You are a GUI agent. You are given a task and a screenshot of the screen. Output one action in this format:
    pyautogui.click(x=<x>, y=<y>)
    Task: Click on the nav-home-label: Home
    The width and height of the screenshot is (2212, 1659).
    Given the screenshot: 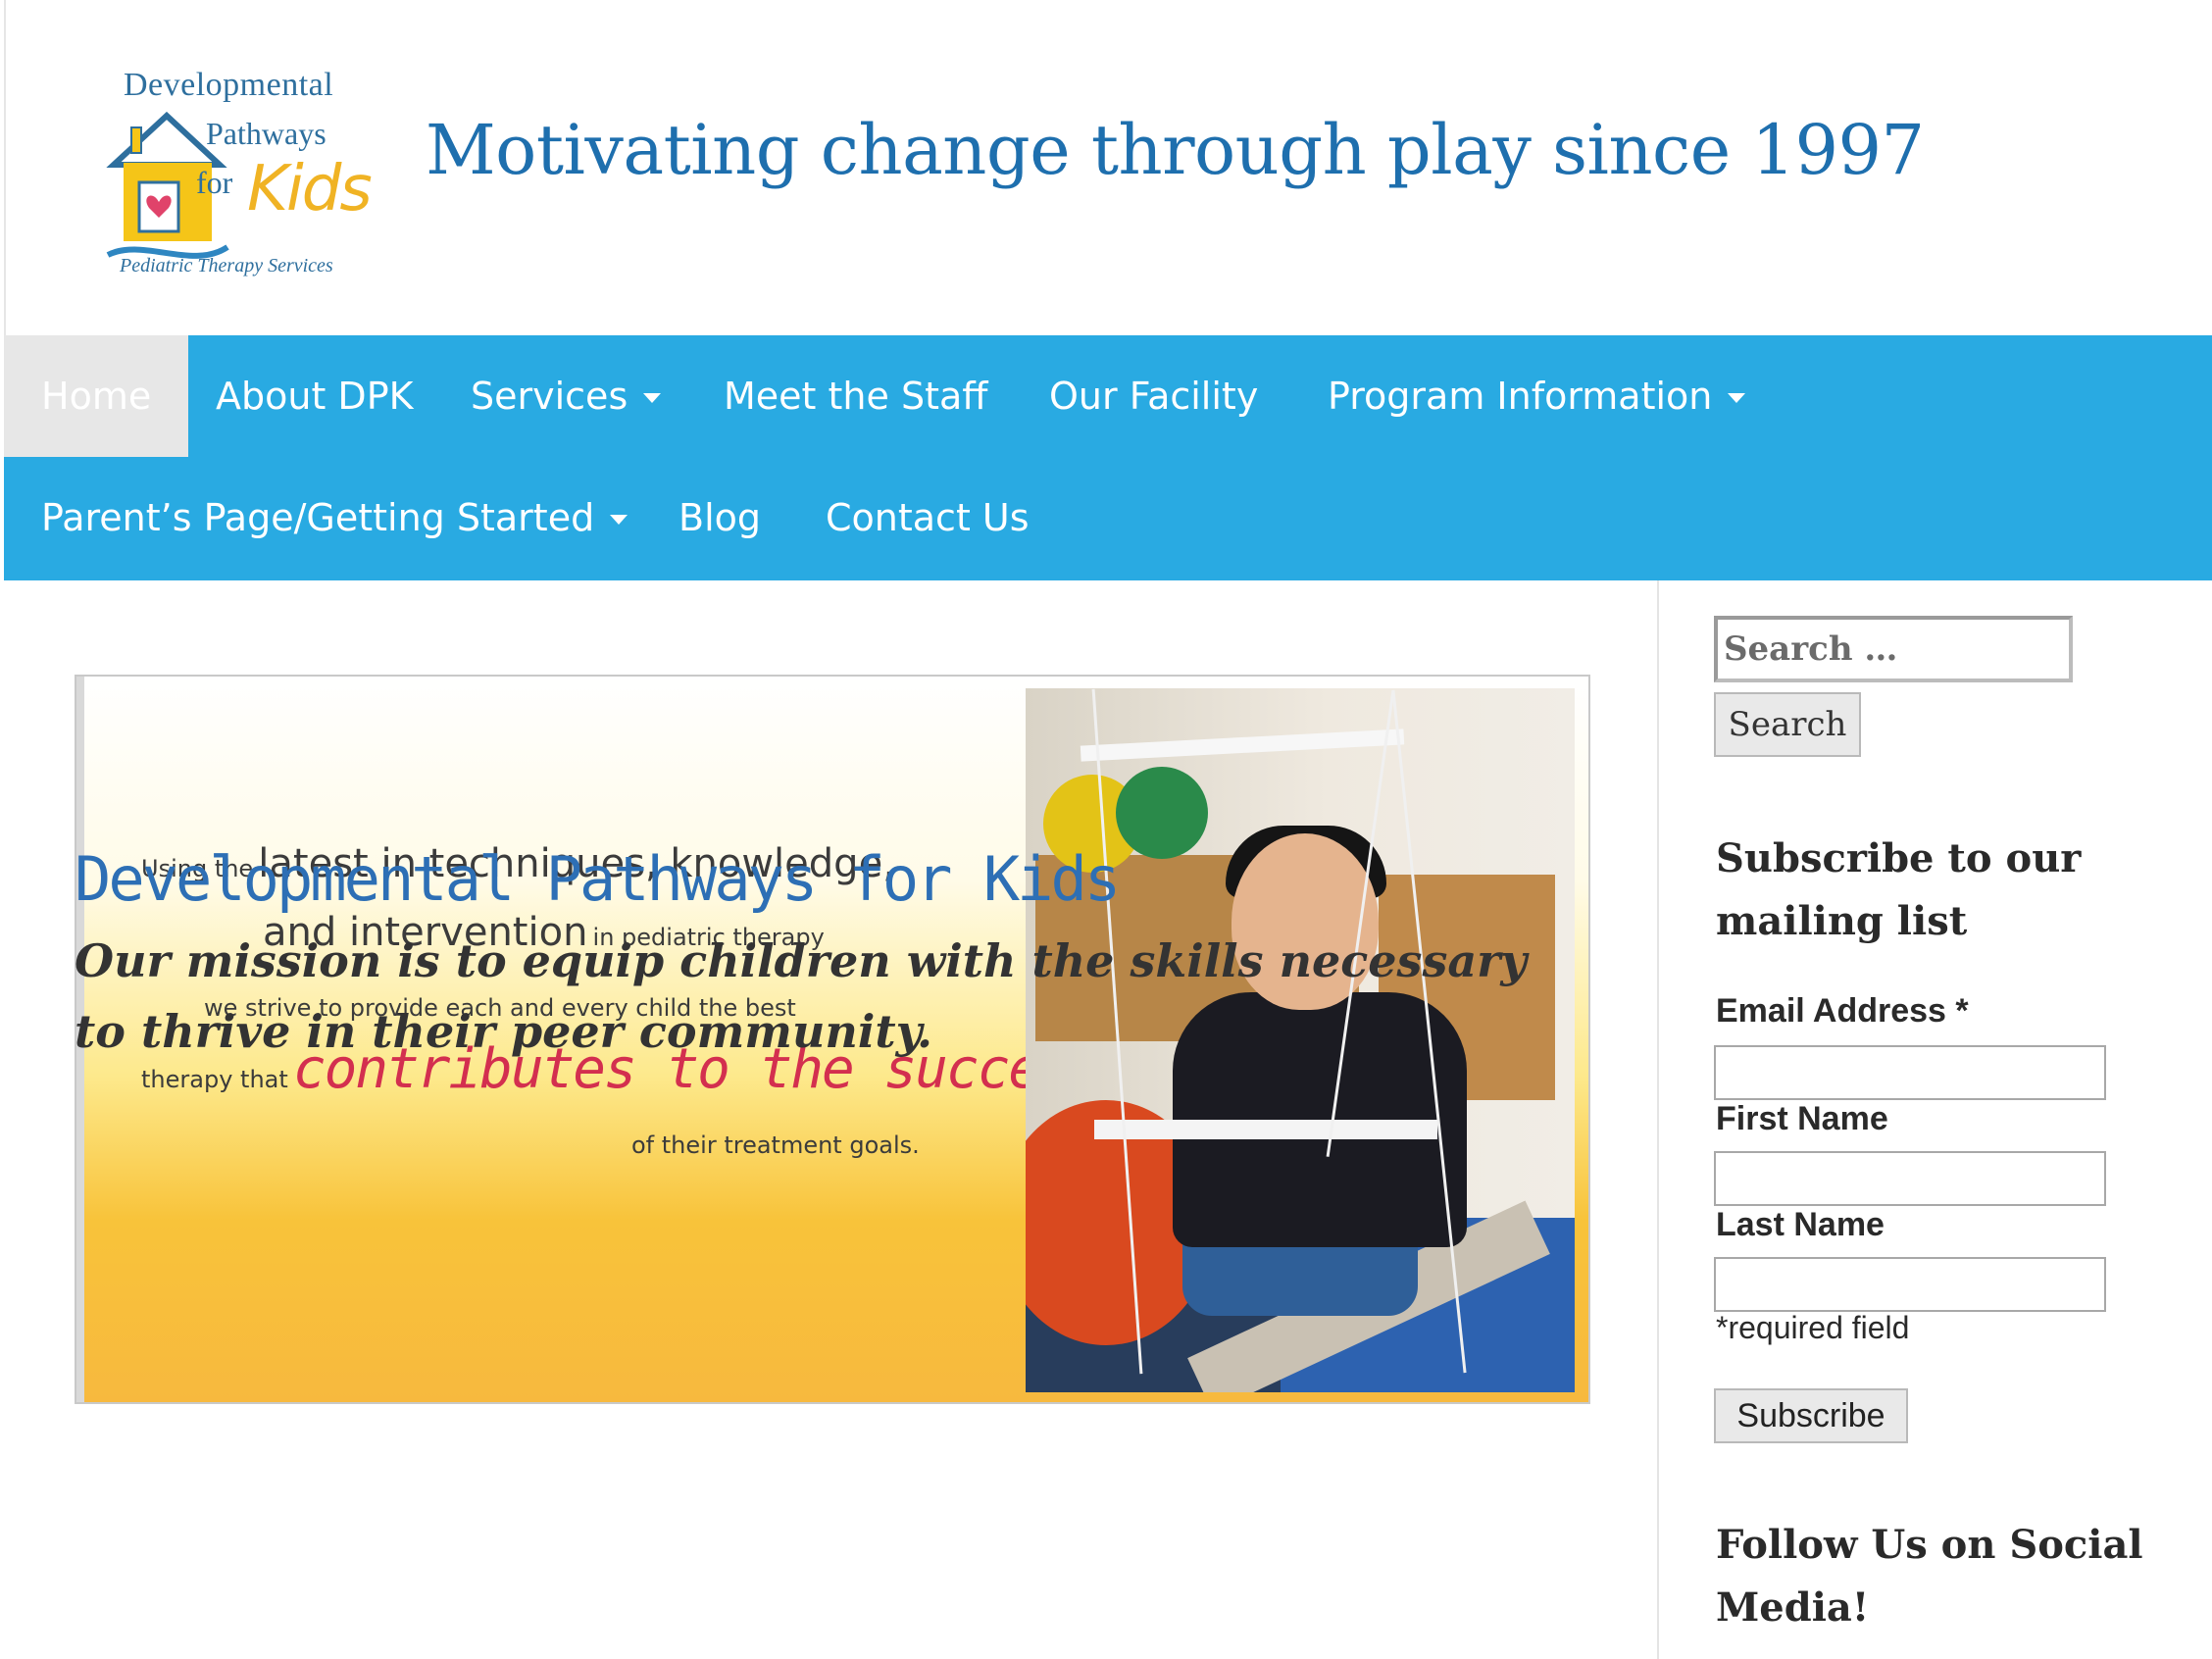 What is the action you would take?
    pyautogui.click(x=97, y=396)
    